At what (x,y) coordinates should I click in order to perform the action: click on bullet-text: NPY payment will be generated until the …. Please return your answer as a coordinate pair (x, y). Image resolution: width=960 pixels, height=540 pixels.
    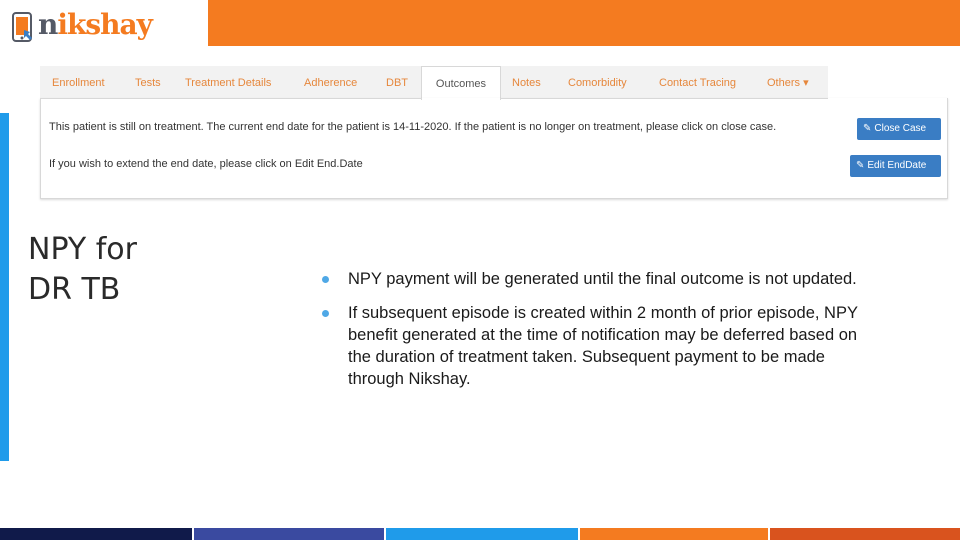
    Looking at the image, I should click on (602, 279).